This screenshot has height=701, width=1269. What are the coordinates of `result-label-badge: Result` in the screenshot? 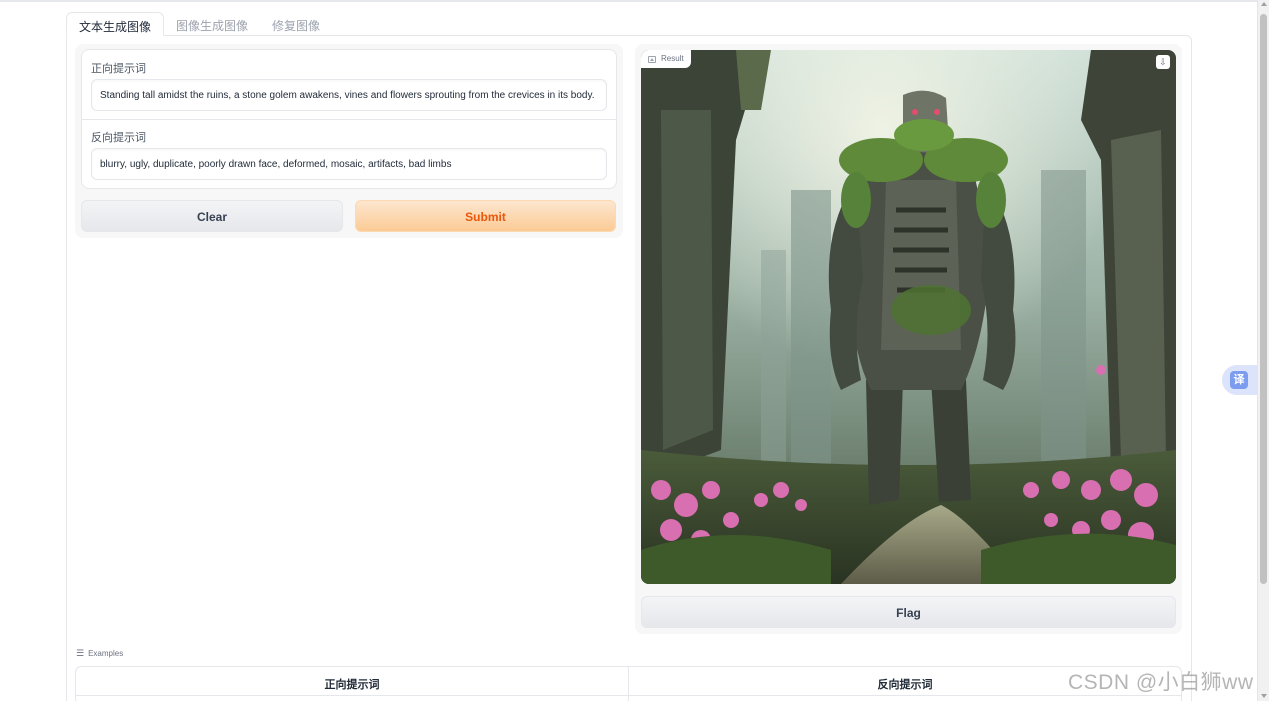 It's located at (666, 59).